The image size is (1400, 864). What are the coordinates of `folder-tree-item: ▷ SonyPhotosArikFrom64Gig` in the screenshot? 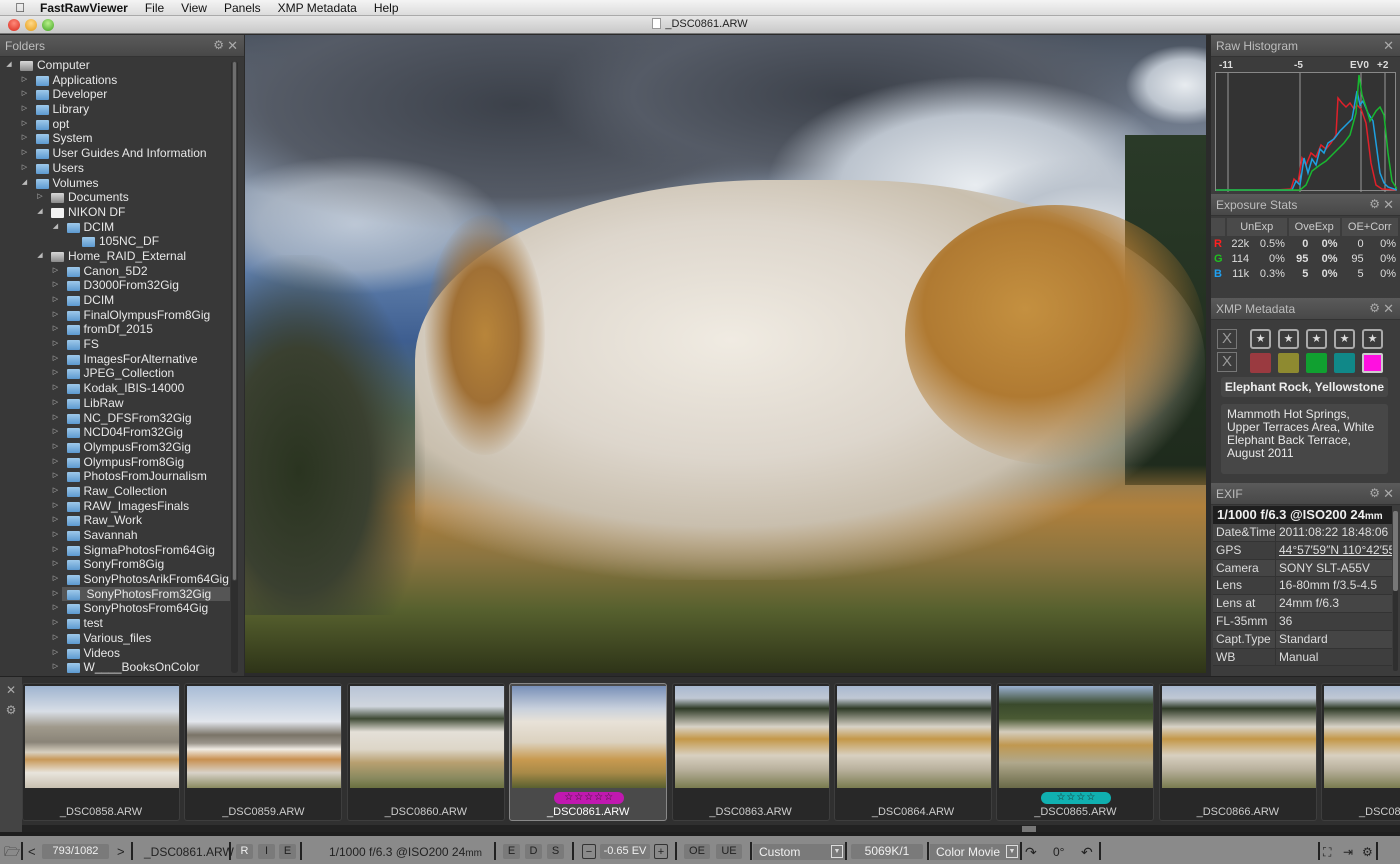 It's located at (115, 579).